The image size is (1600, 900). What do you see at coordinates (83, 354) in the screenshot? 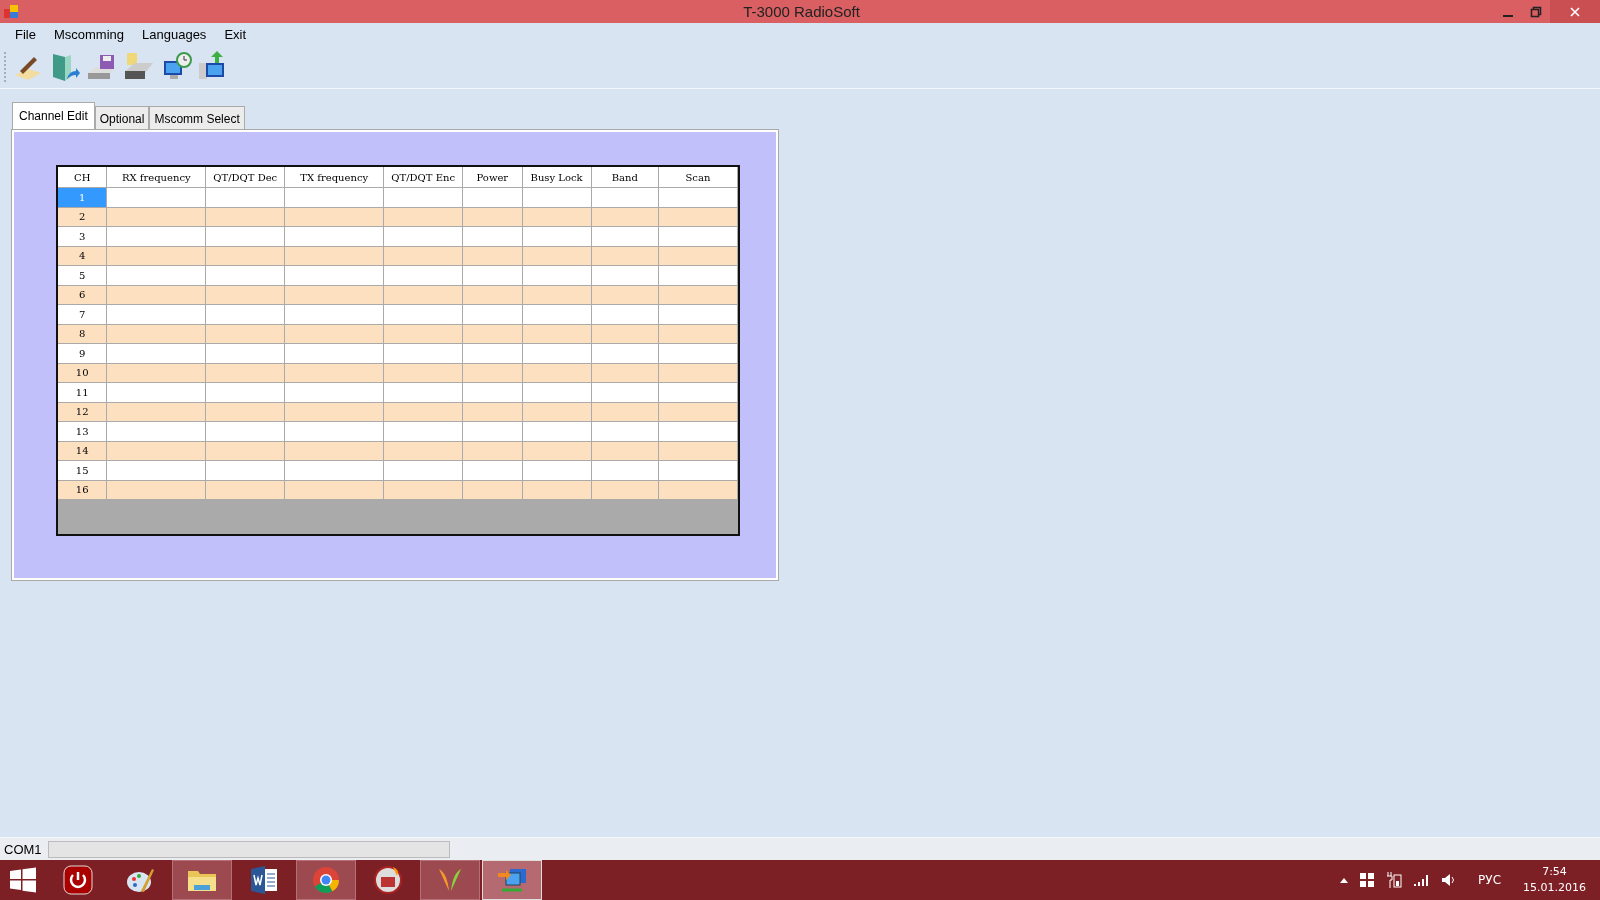
I see `row-number-cell: 9` at bounding box center [83, 354].